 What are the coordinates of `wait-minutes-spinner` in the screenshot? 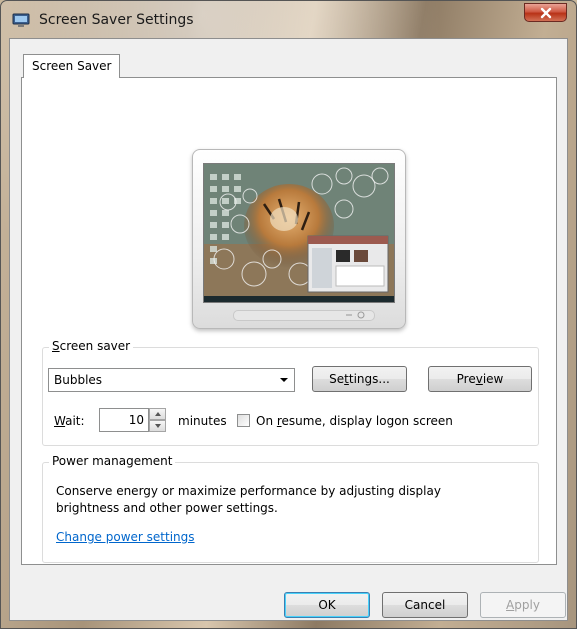 It's located at (157, 420).